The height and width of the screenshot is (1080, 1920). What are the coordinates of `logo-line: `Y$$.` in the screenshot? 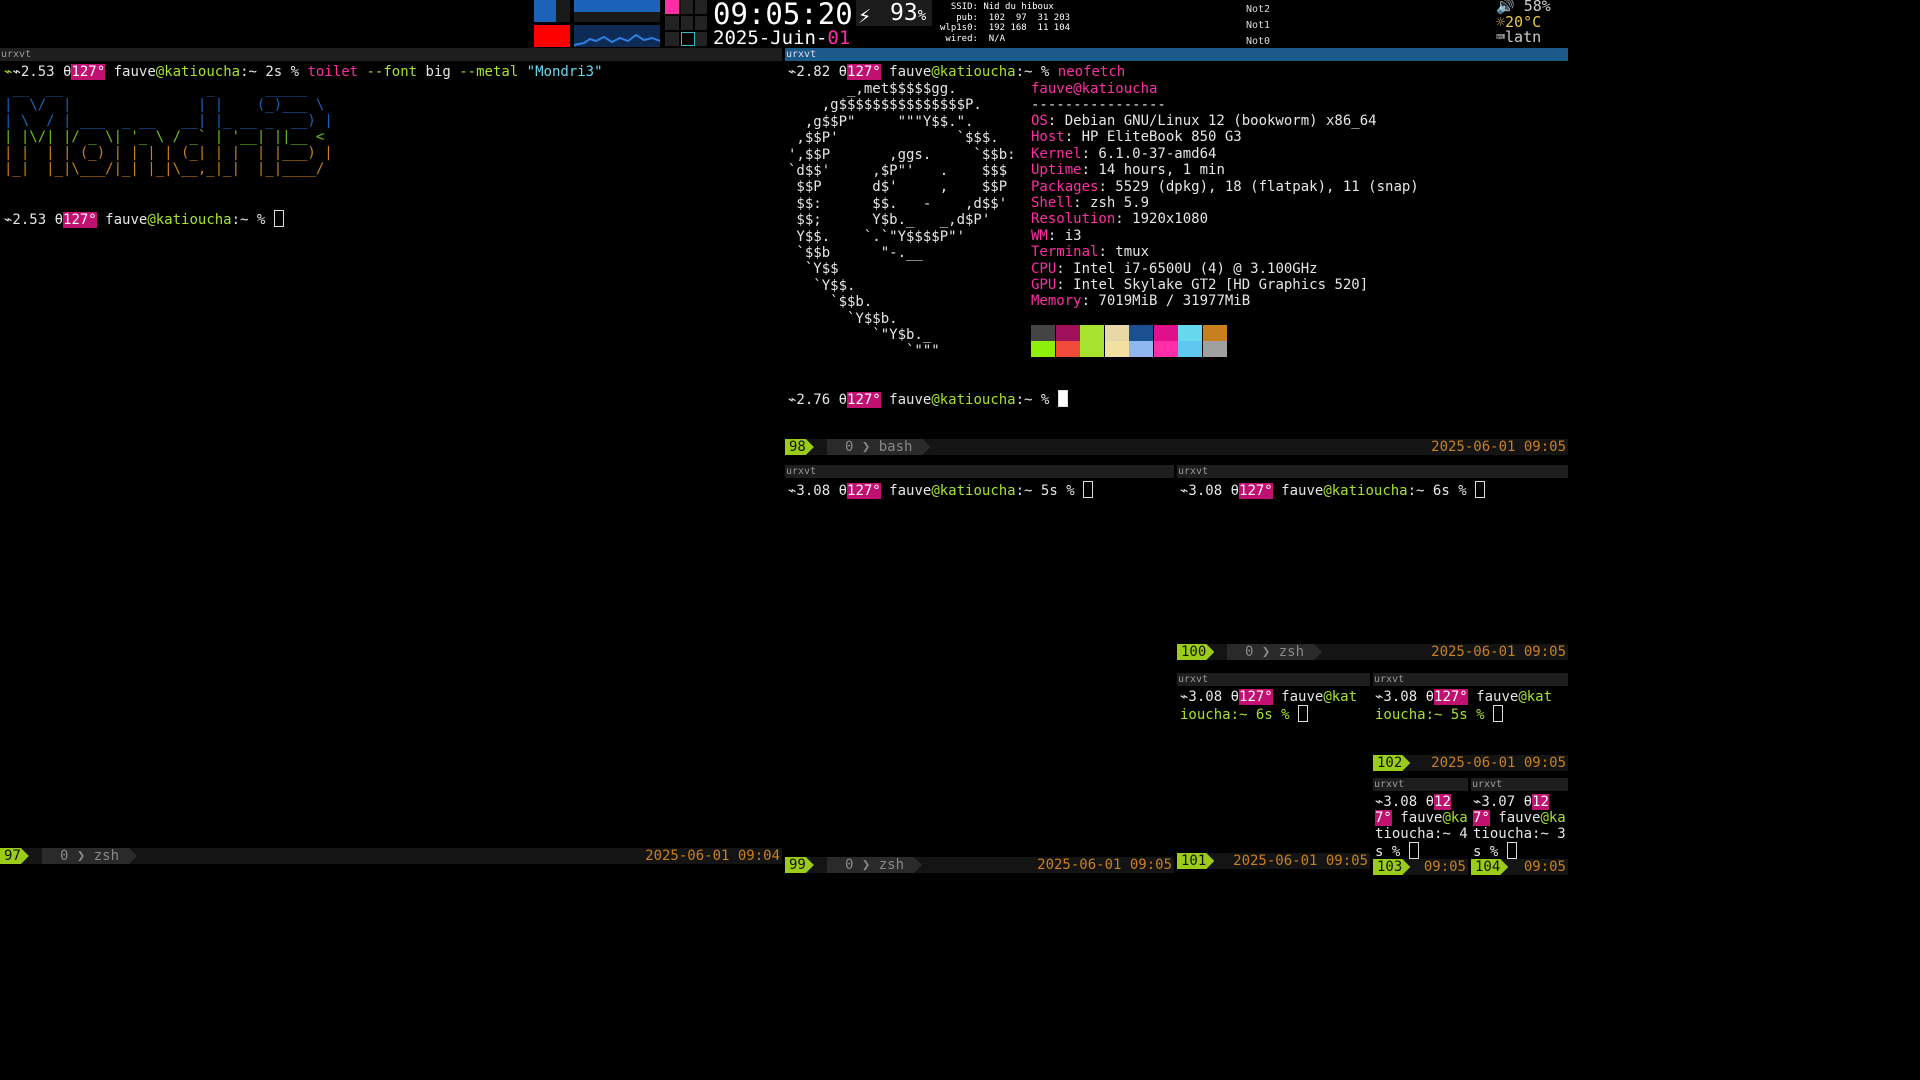 It's located at (822, 285).